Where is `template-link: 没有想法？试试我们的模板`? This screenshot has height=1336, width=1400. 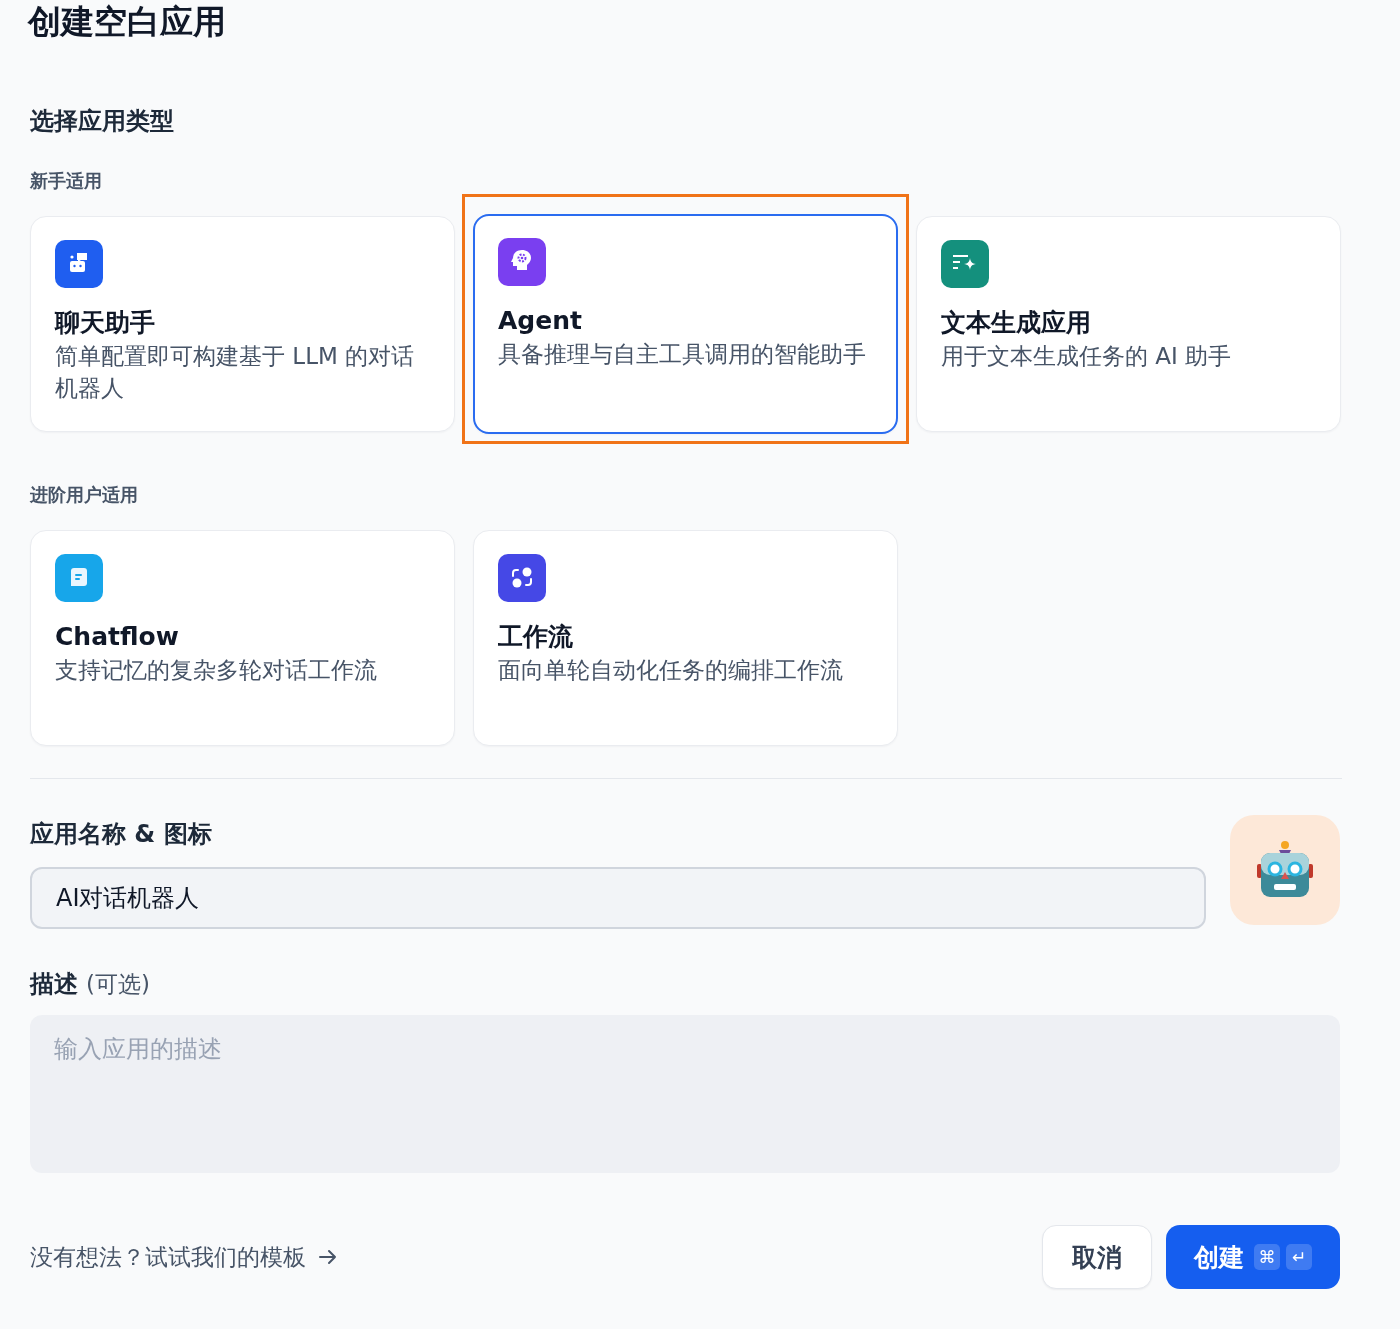
template-link: 没有想法？试试我们的模板 is located at coordinates (184, 1257).